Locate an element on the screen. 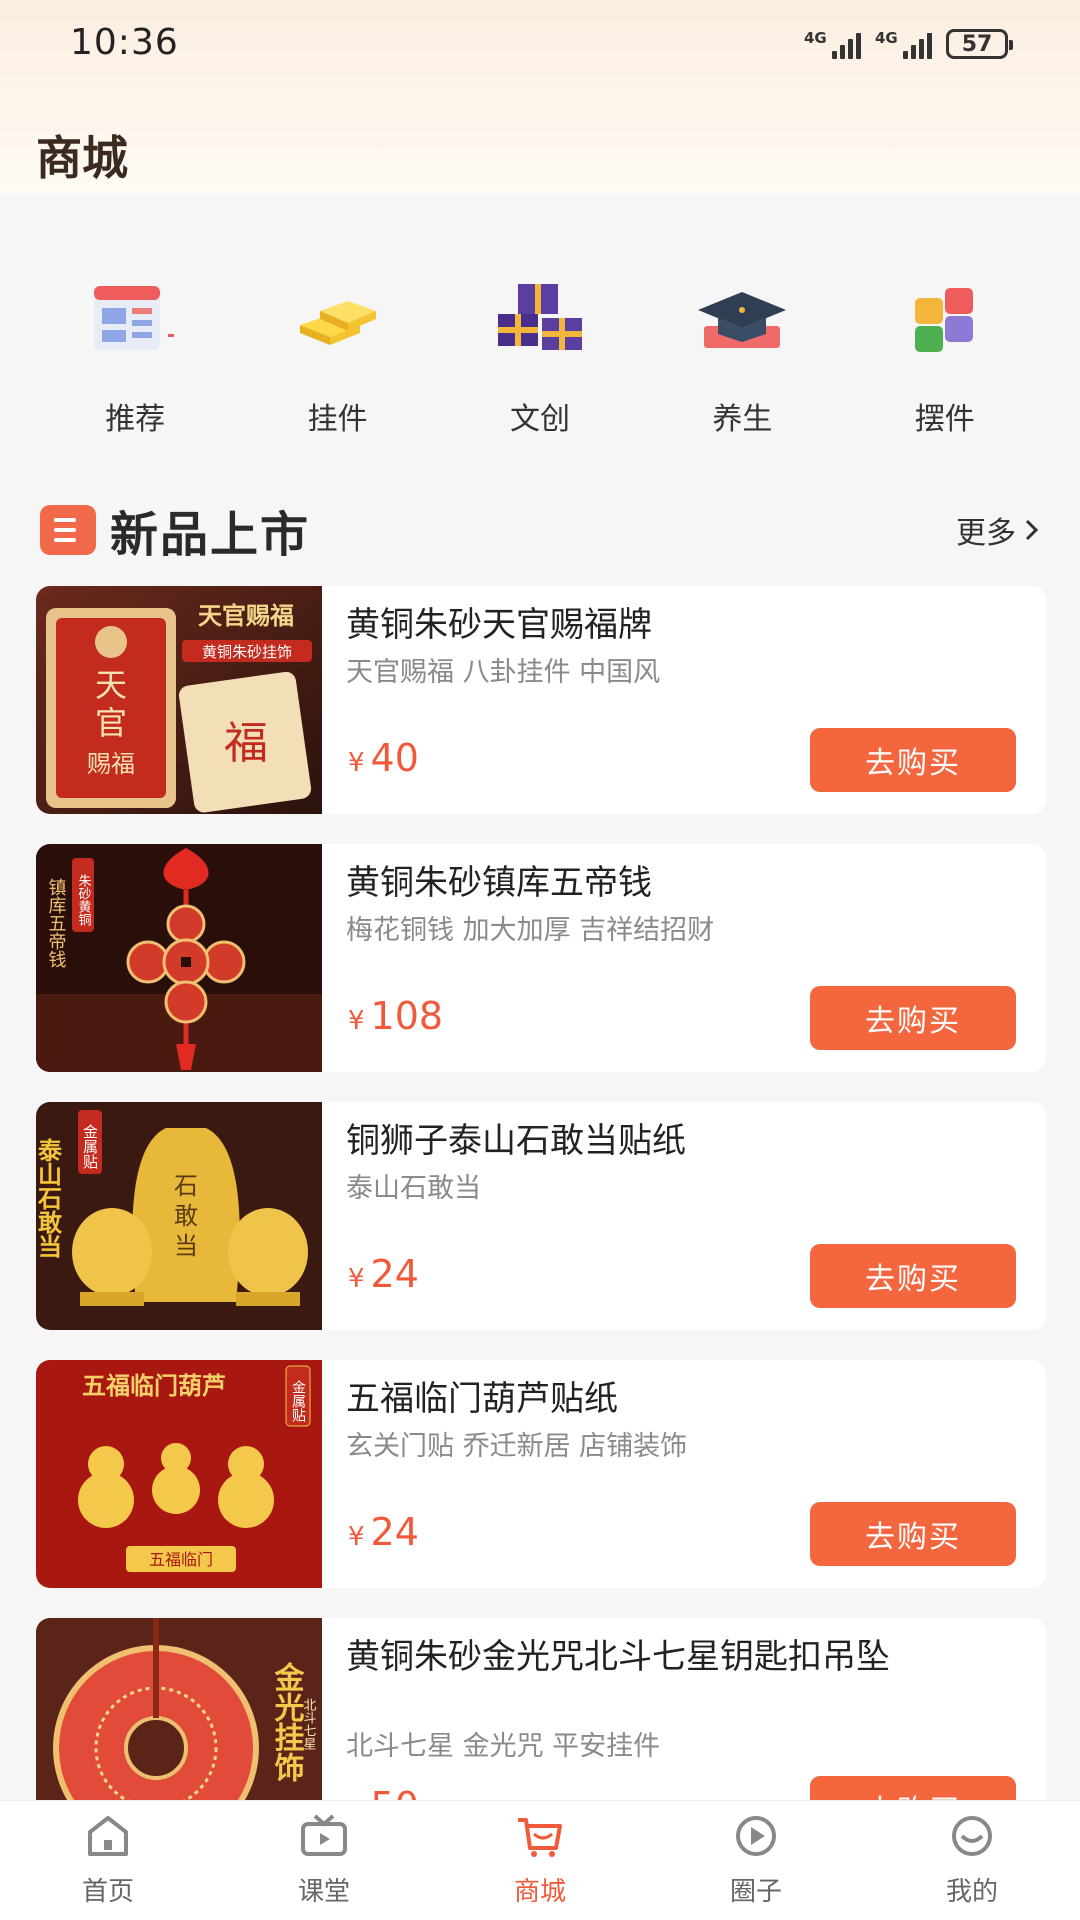 The image size is (1080, 1920). product-title: 黄铜朱砂金光咒北斗七星钥匙扣吊坠 is located at coordinates (618, 1657).